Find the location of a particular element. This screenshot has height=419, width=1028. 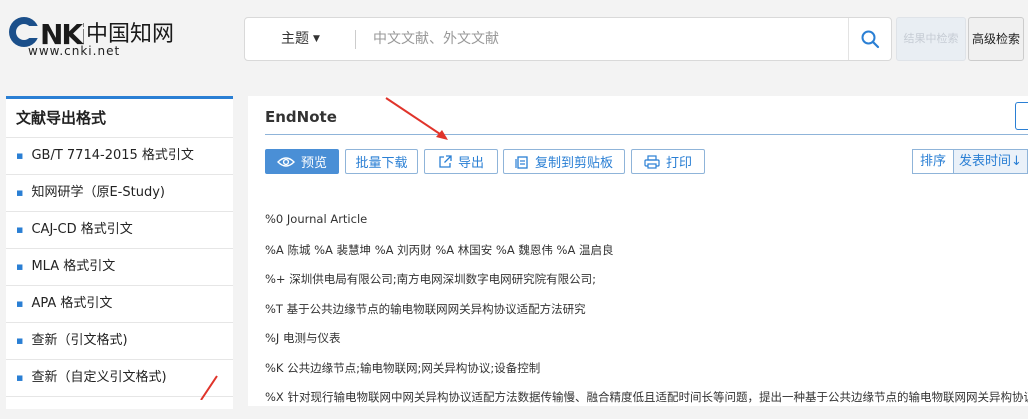

corner-tab is located at coordinates (1021, 116).